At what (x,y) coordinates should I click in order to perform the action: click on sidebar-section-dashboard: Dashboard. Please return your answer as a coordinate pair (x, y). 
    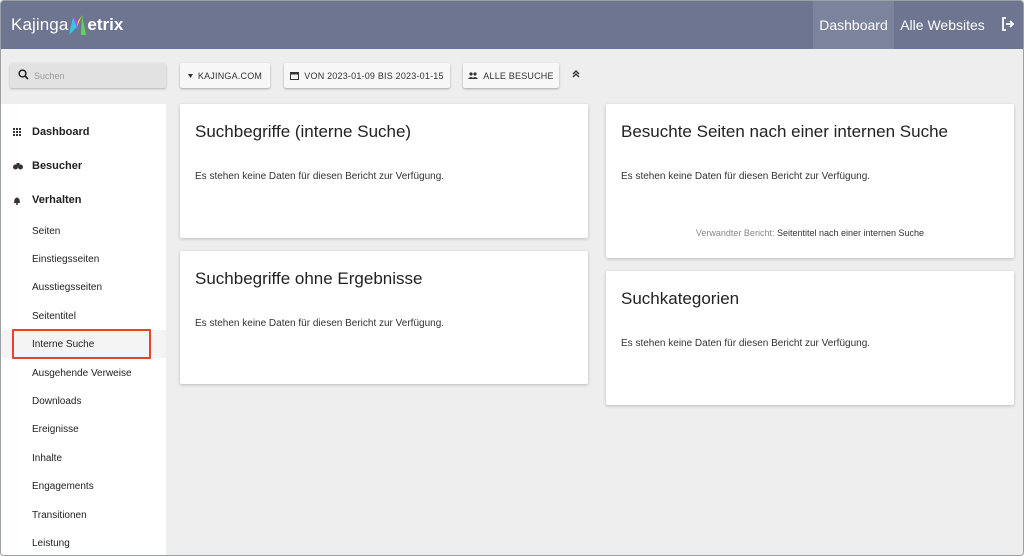
    Looking at the image, I should click on (83, 132).